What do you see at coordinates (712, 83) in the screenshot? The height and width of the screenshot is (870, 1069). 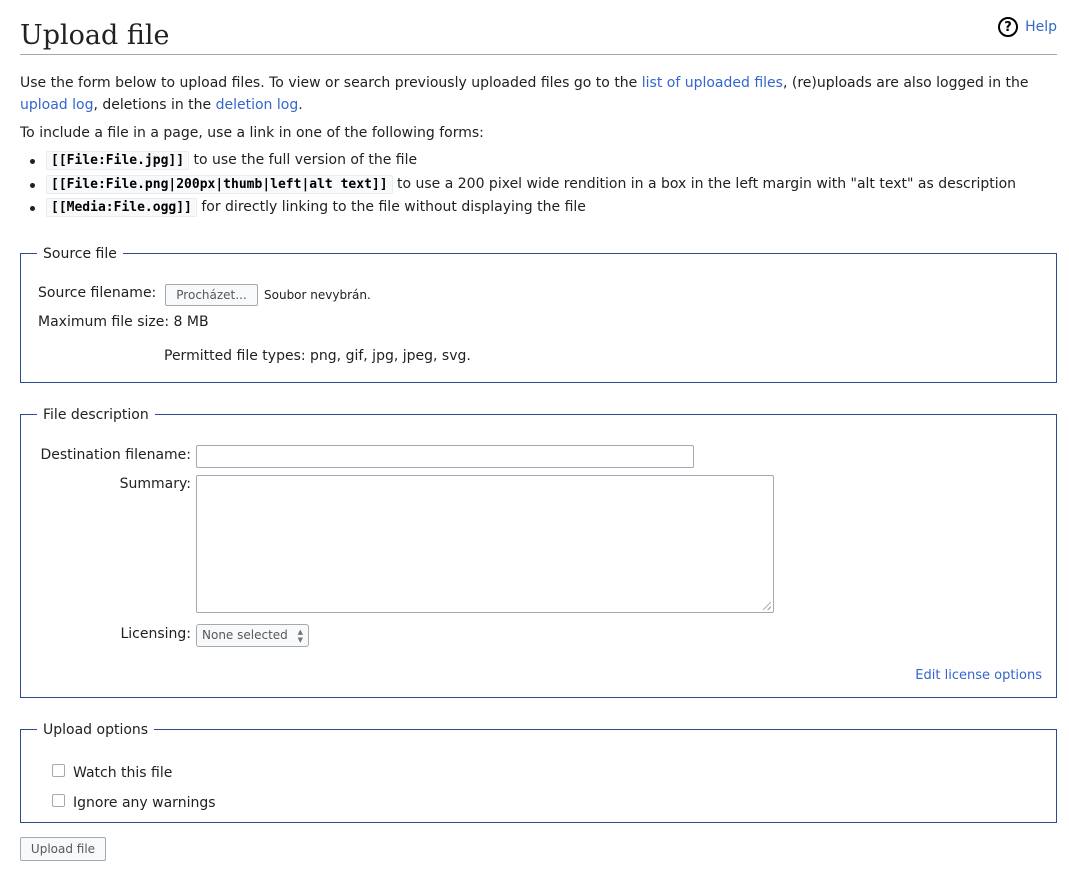 I see `list-of-uploaded-files-link: list of uploaded files` at bounding box center [712, 83].